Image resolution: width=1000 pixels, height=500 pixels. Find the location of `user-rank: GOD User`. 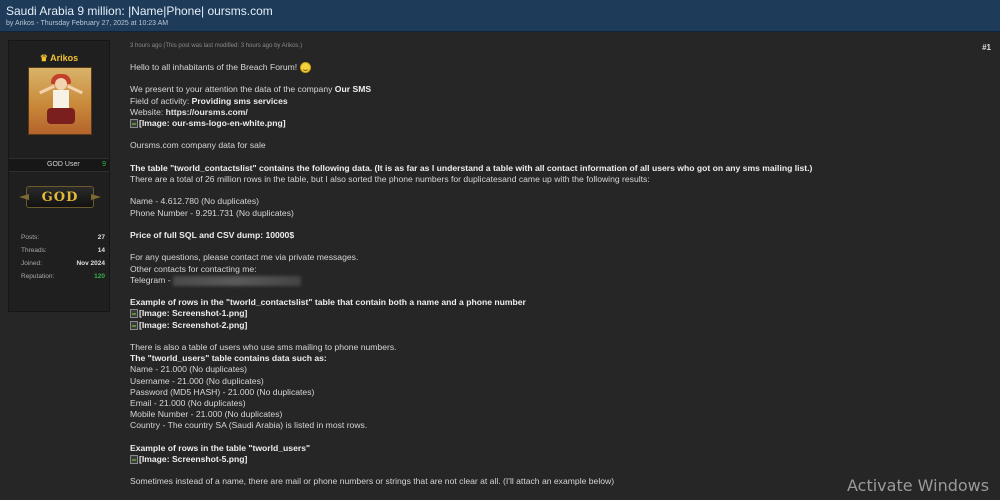

user-rank: GOD User is located at coordinates (63, 164).